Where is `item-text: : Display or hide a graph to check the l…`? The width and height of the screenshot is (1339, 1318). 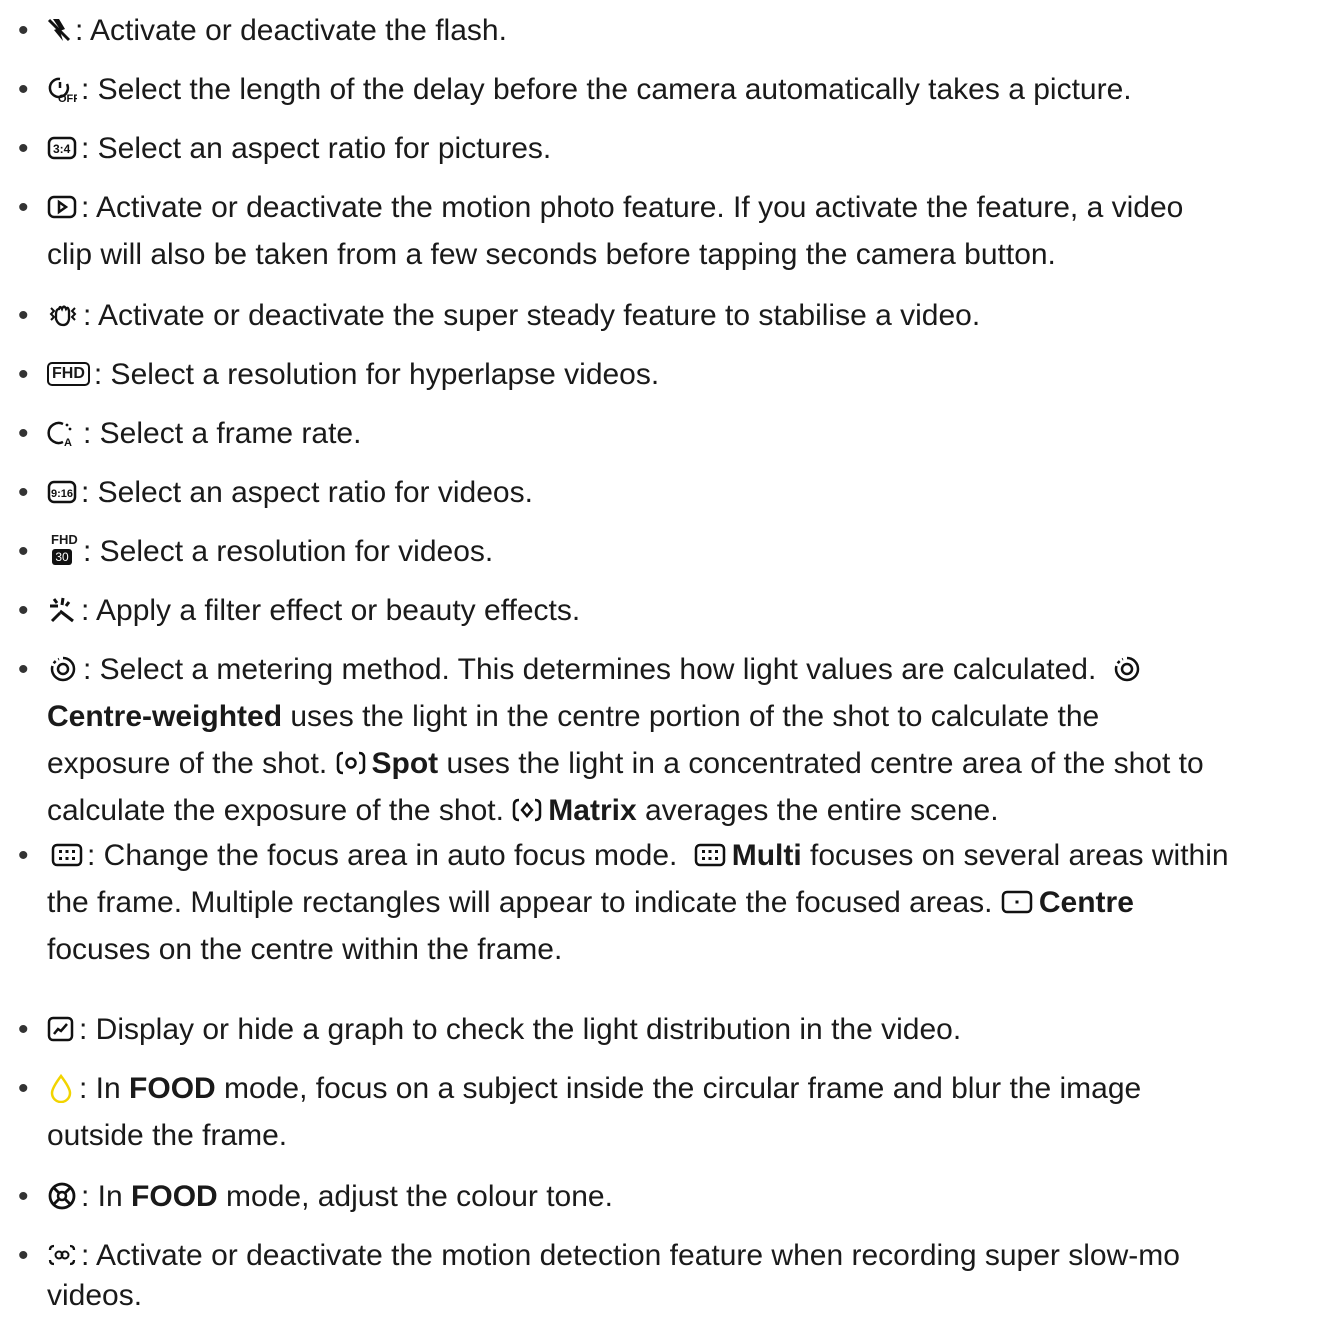 item-text: : Display or hide a graph to check the l… is located at coordinates (520, 1029).